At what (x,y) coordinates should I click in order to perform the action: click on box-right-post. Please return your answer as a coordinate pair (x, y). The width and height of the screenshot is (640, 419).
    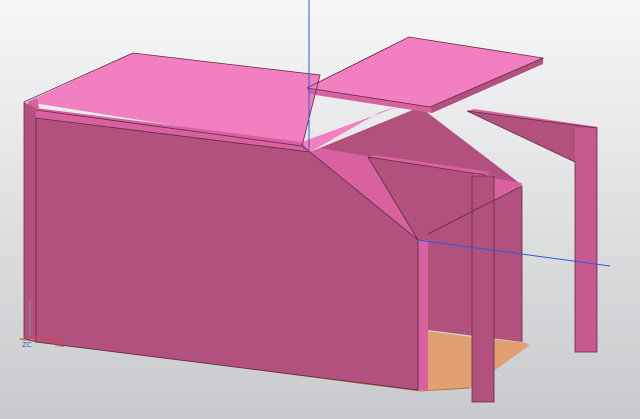
    Looking at the image, I should click on (423, 312).